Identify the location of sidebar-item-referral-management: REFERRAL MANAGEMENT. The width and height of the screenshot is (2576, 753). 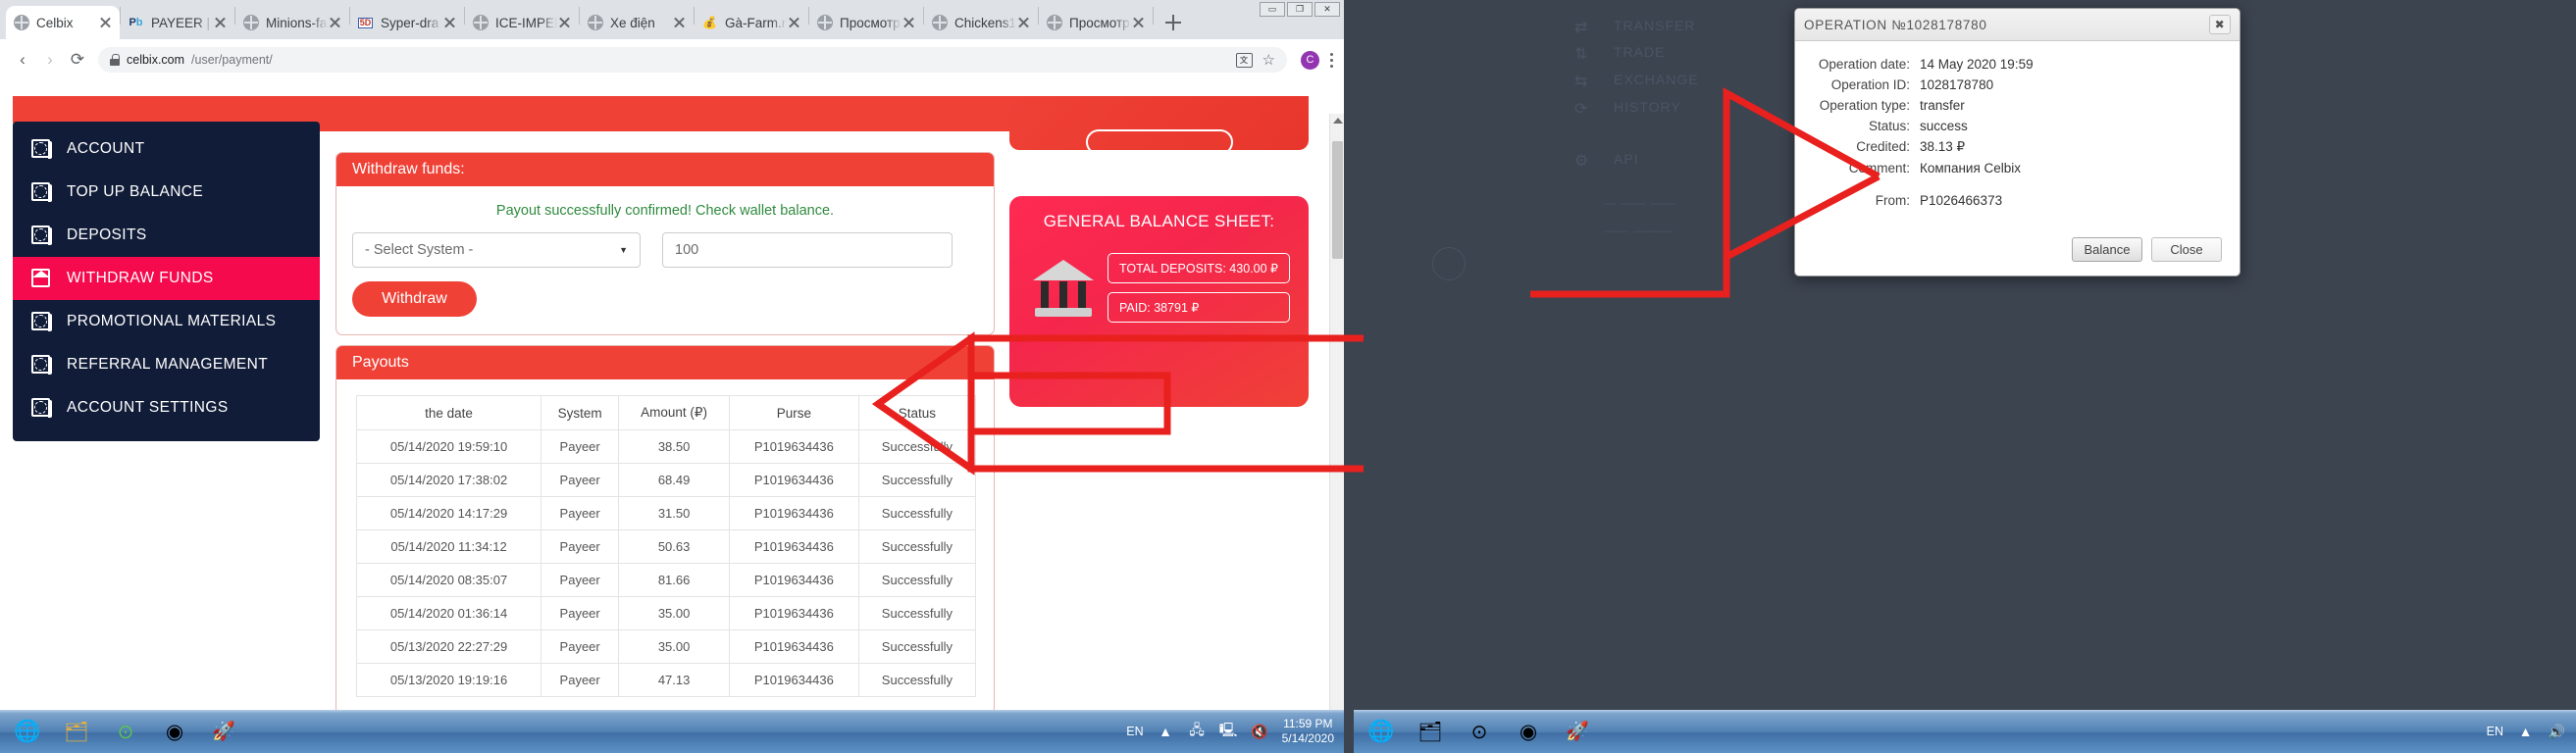
(166, 364).